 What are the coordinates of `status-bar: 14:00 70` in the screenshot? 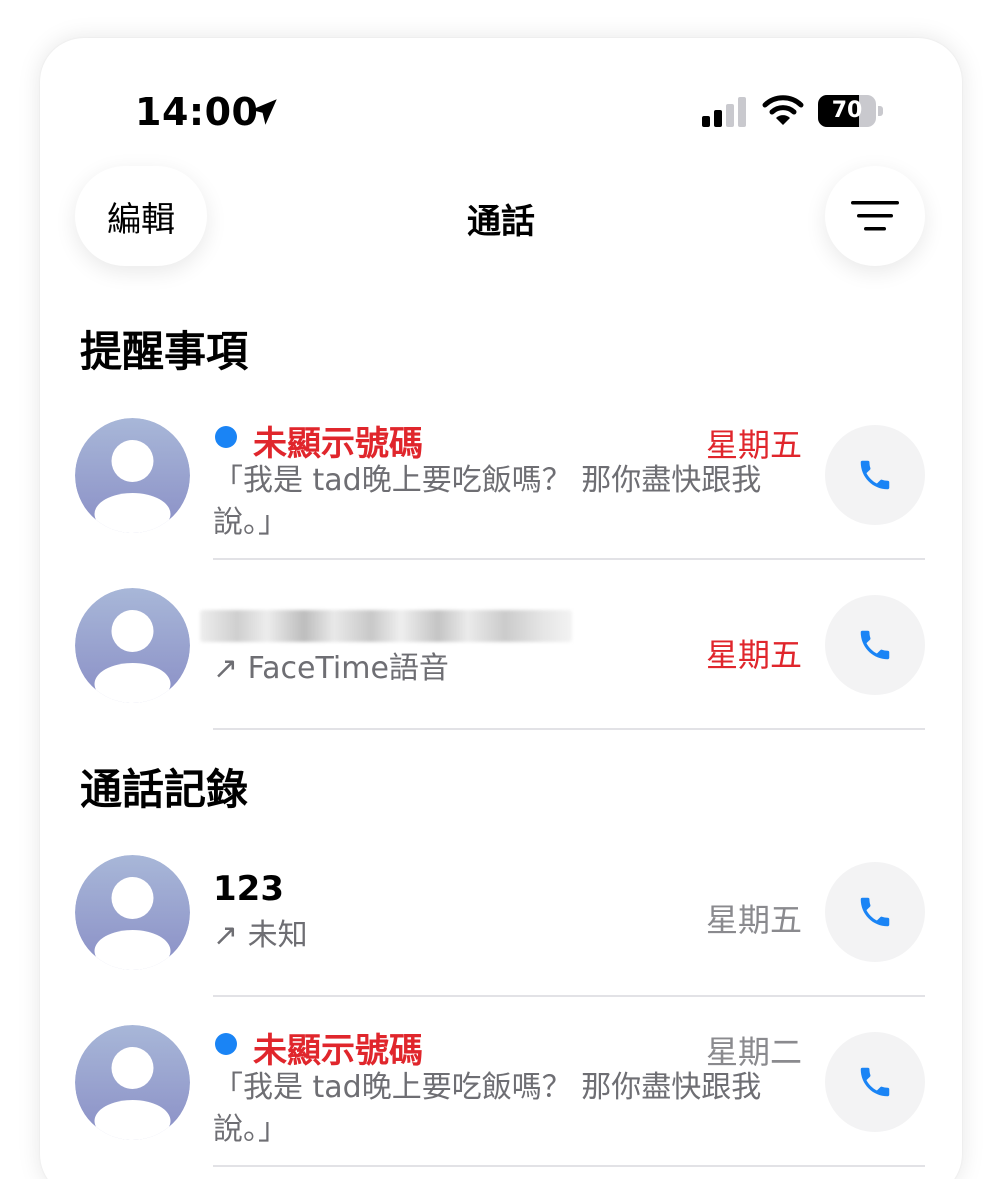 It's located at (501, 103).